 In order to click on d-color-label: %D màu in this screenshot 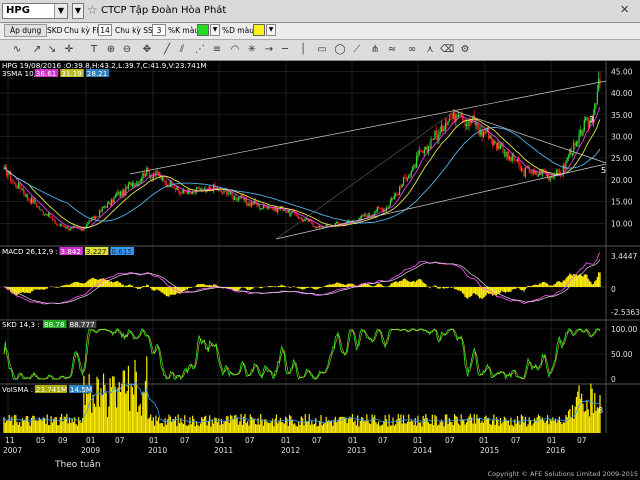, I will do `click(238, 30)`.